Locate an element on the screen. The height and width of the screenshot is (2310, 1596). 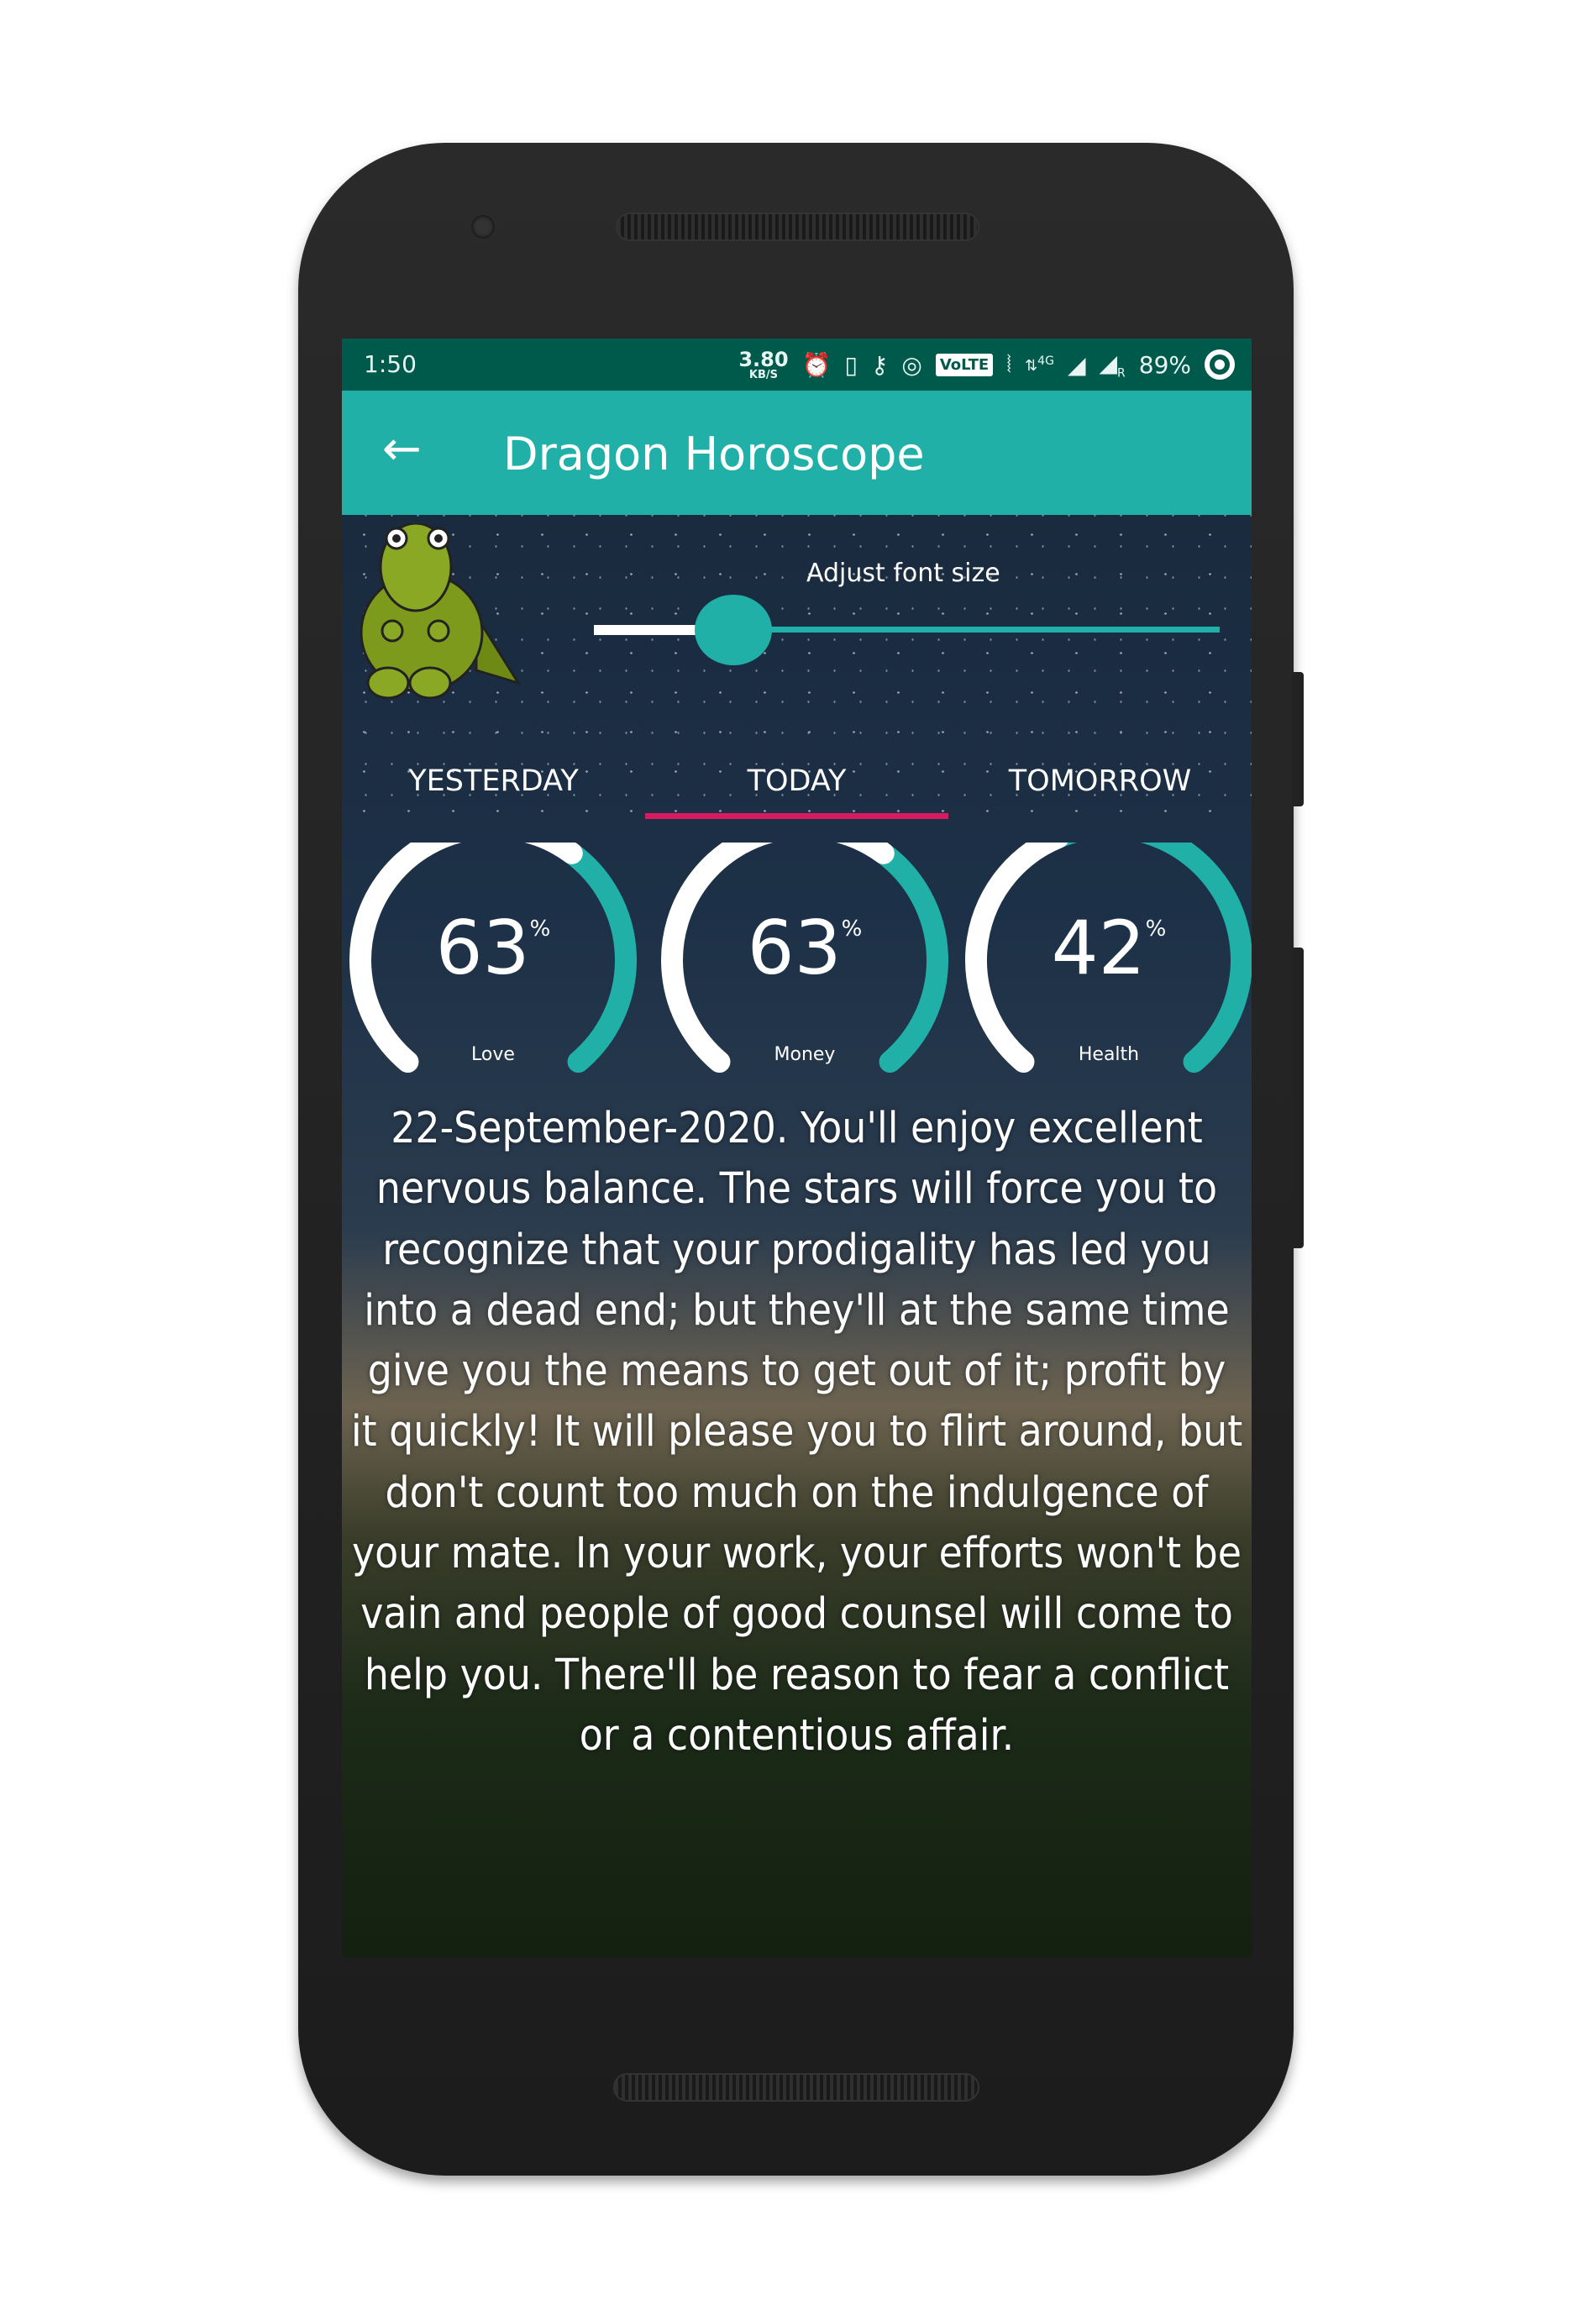
gauge-number: 42 is located at coordinates (1098, 948).